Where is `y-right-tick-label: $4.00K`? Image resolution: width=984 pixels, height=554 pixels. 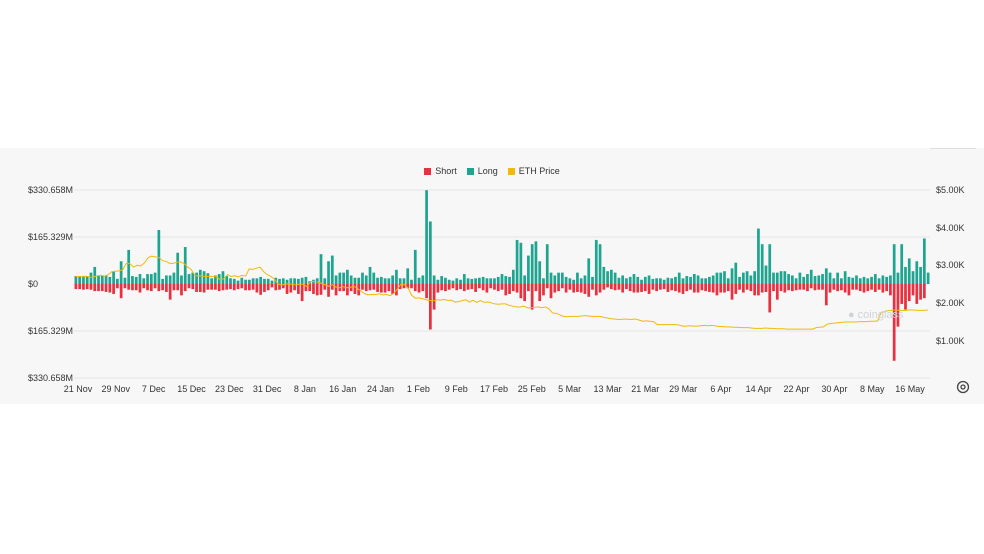 y-right-tick-label: $4.00K is located at coordinates (950, 228).